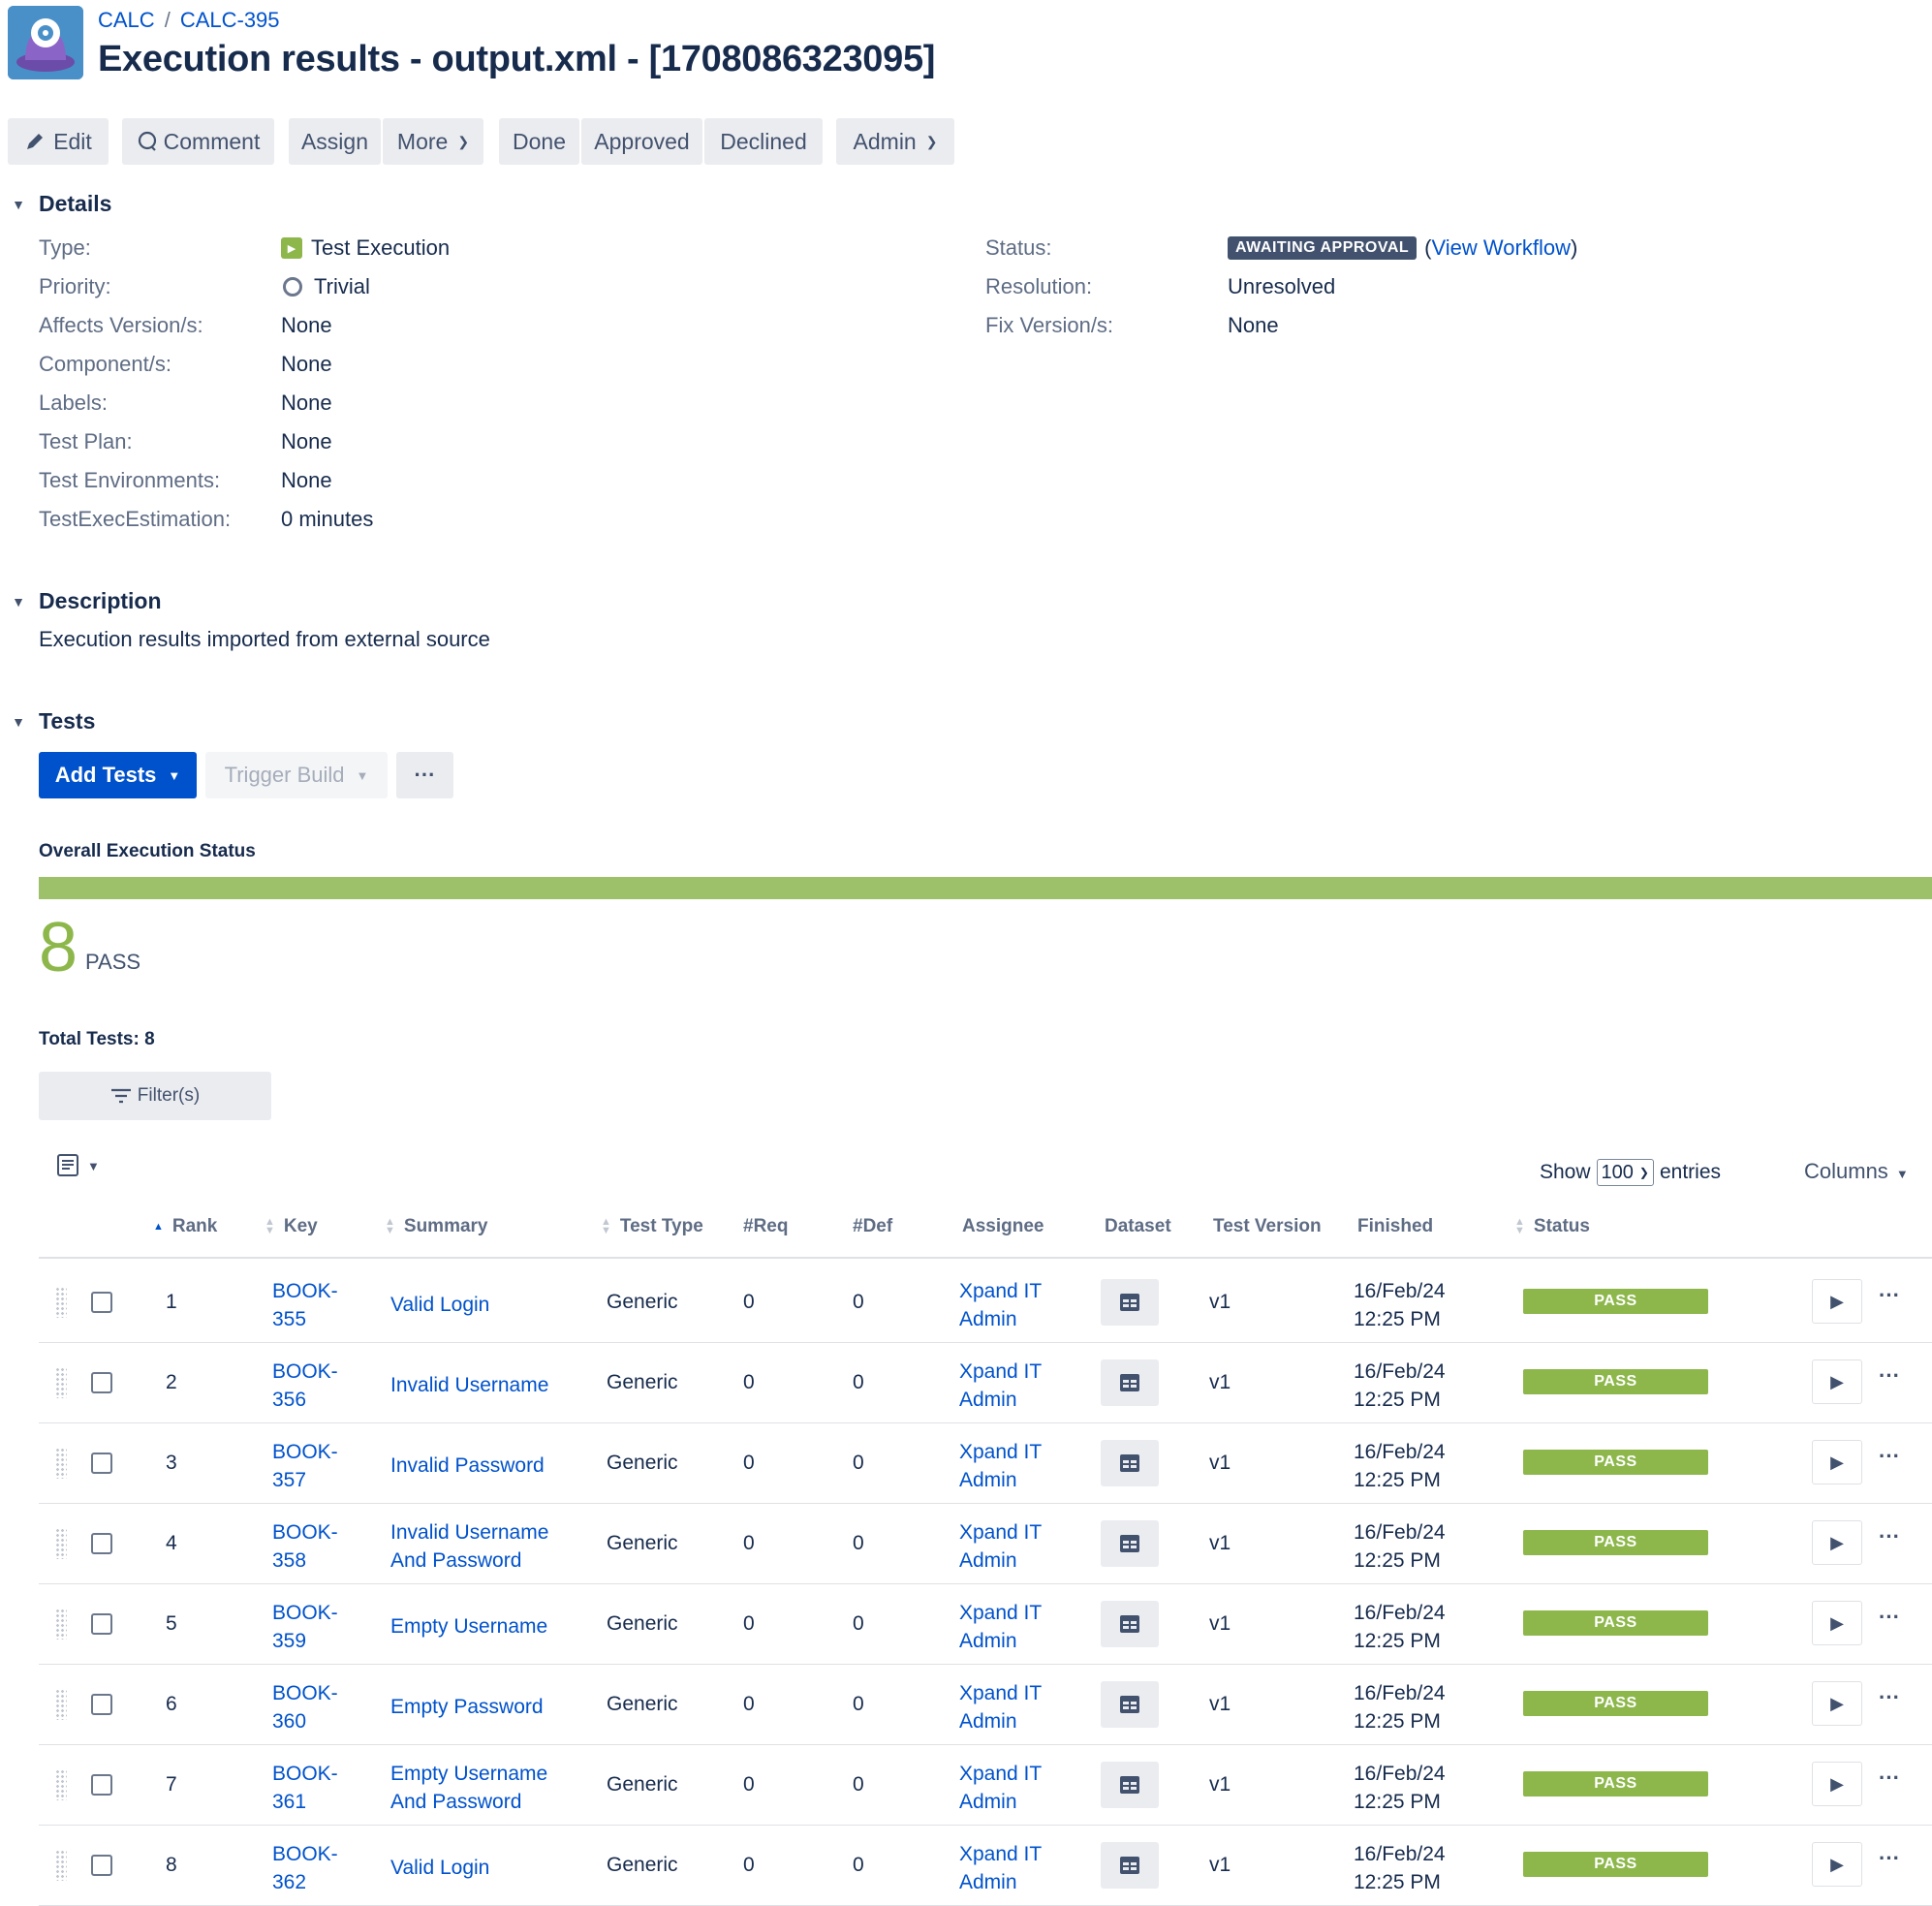  I want to click on approved-button: Approved, so click(641, 141).